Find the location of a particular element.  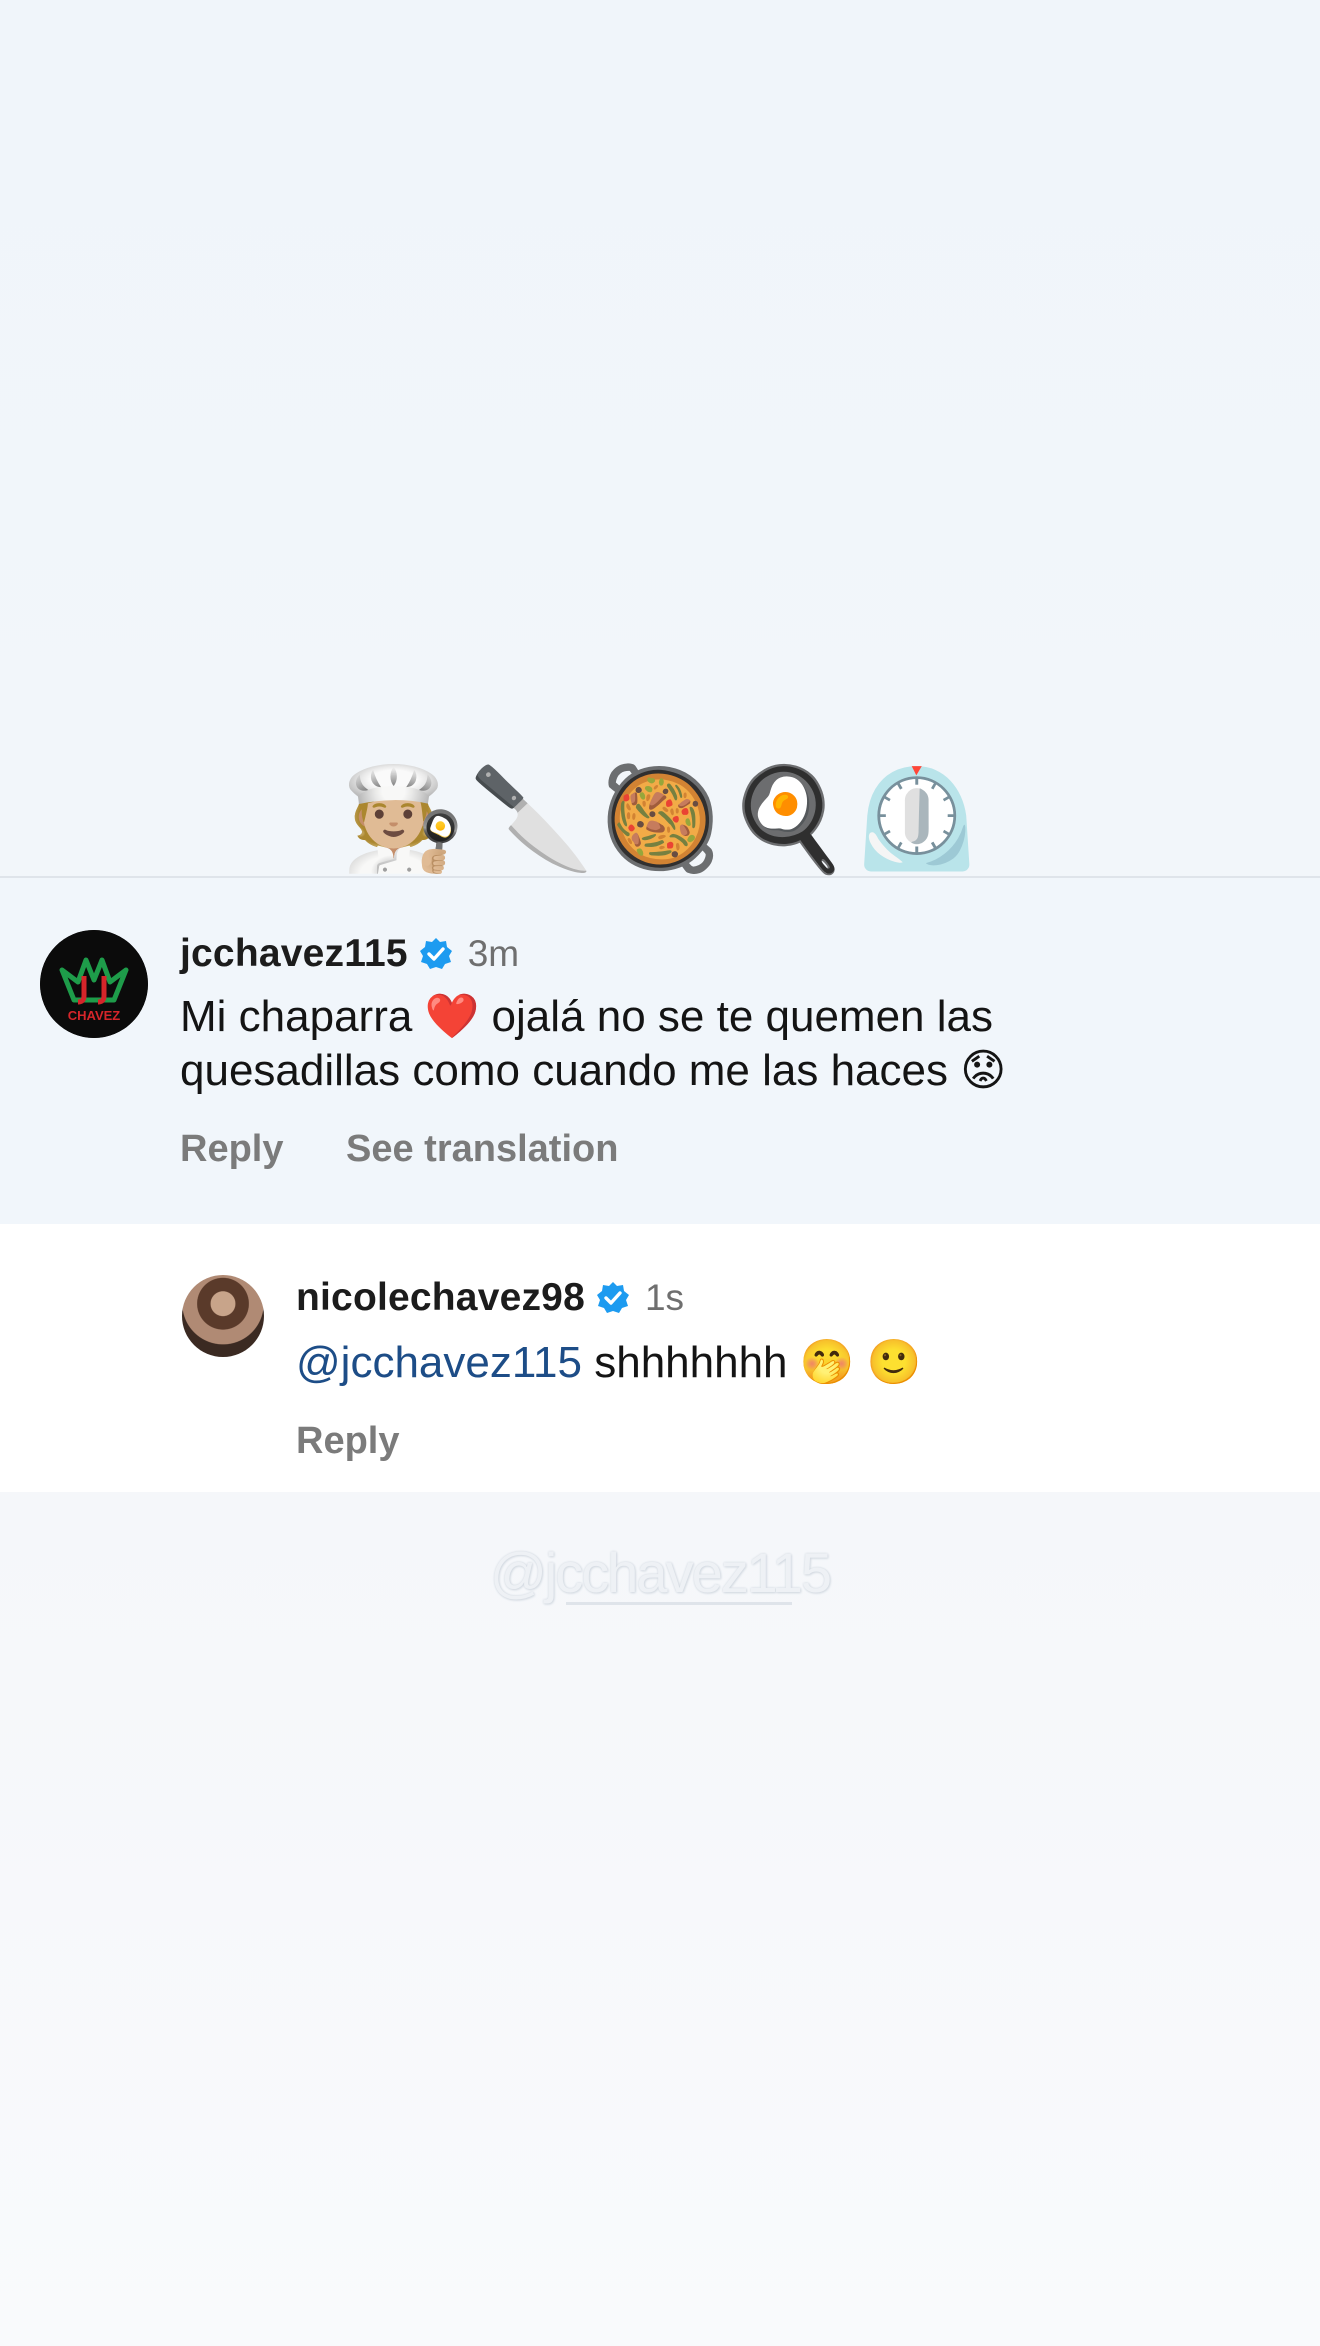

comment-username: jcchavez115 is located at coordinates (294, 954).